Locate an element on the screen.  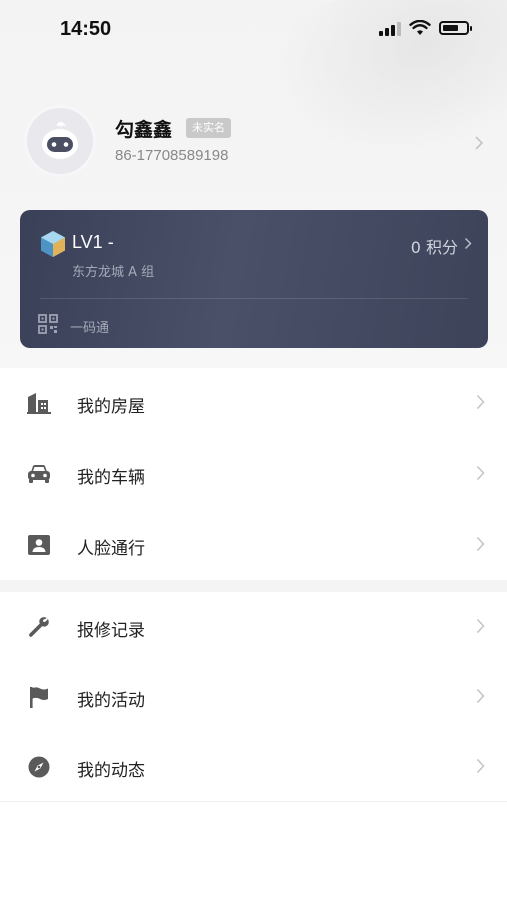
level-cube-icon is located at coordinates (53, 244).